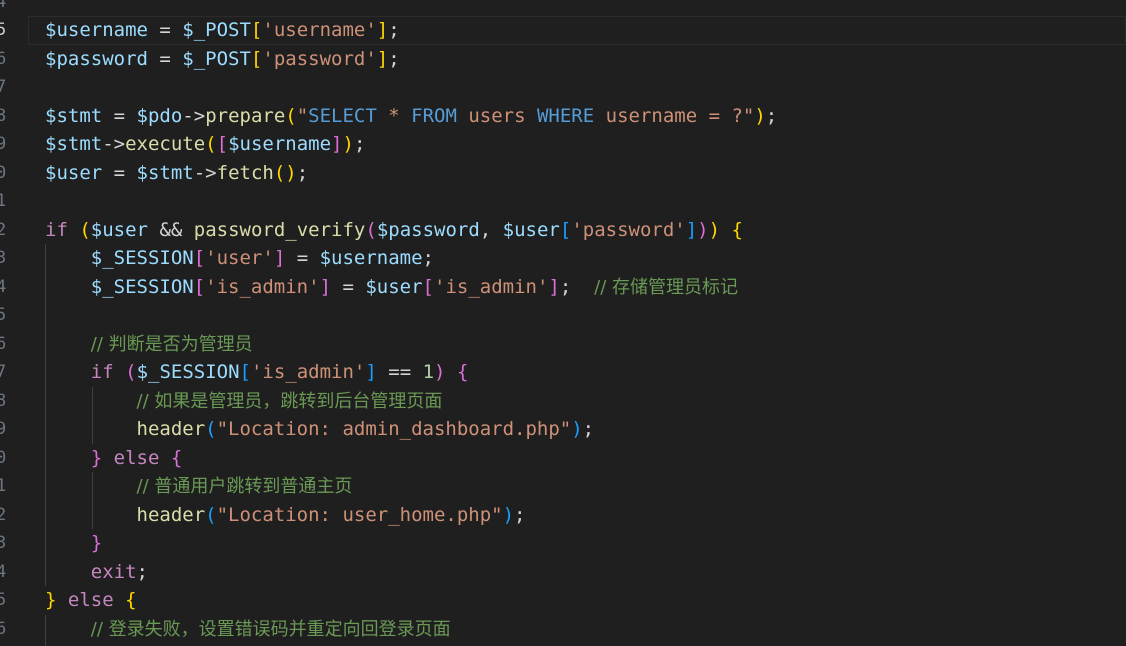 The image size is (1126, 646). Describe the element at coordinates (199, 486) in the screenshot. I see `code-line: // 普通用户跳转到普通主页` at that location.